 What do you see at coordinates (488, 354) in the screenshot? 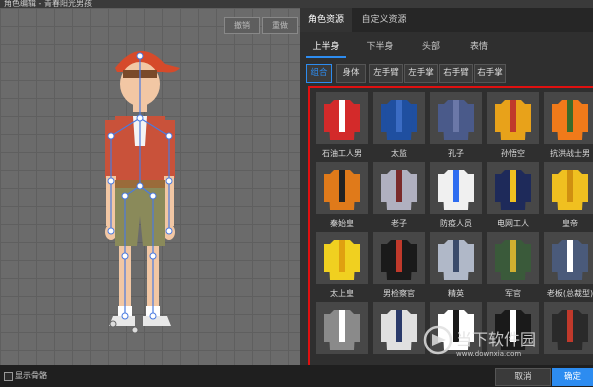
I see `watermark-url: www.downxia.com` at bounding box center [488, 354].